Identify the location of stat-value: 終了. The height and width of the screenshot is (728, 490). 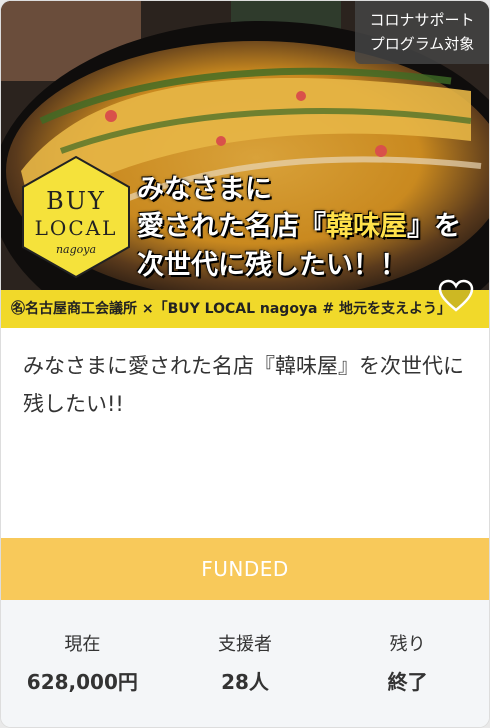
(407, 682).